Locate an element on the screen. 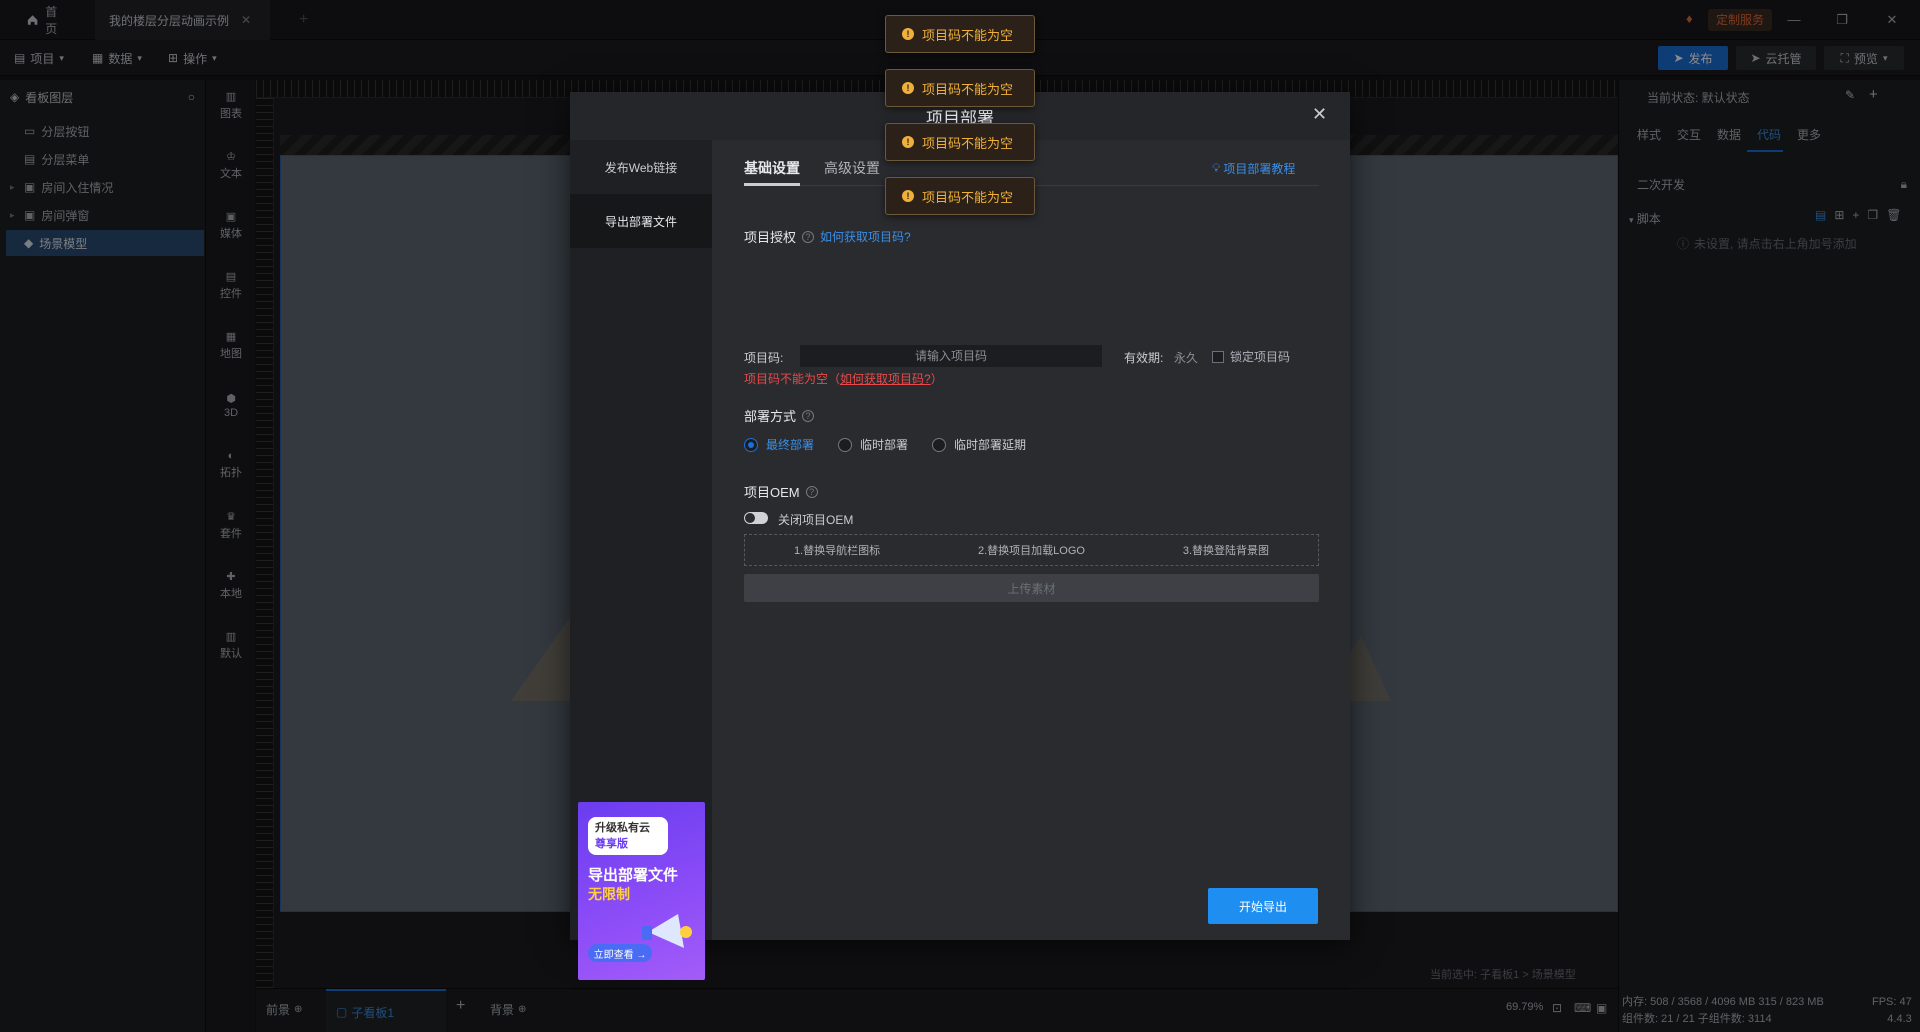 The image size is (1920, 1032). radio-dot-selected is located at coordinates (751, 444).